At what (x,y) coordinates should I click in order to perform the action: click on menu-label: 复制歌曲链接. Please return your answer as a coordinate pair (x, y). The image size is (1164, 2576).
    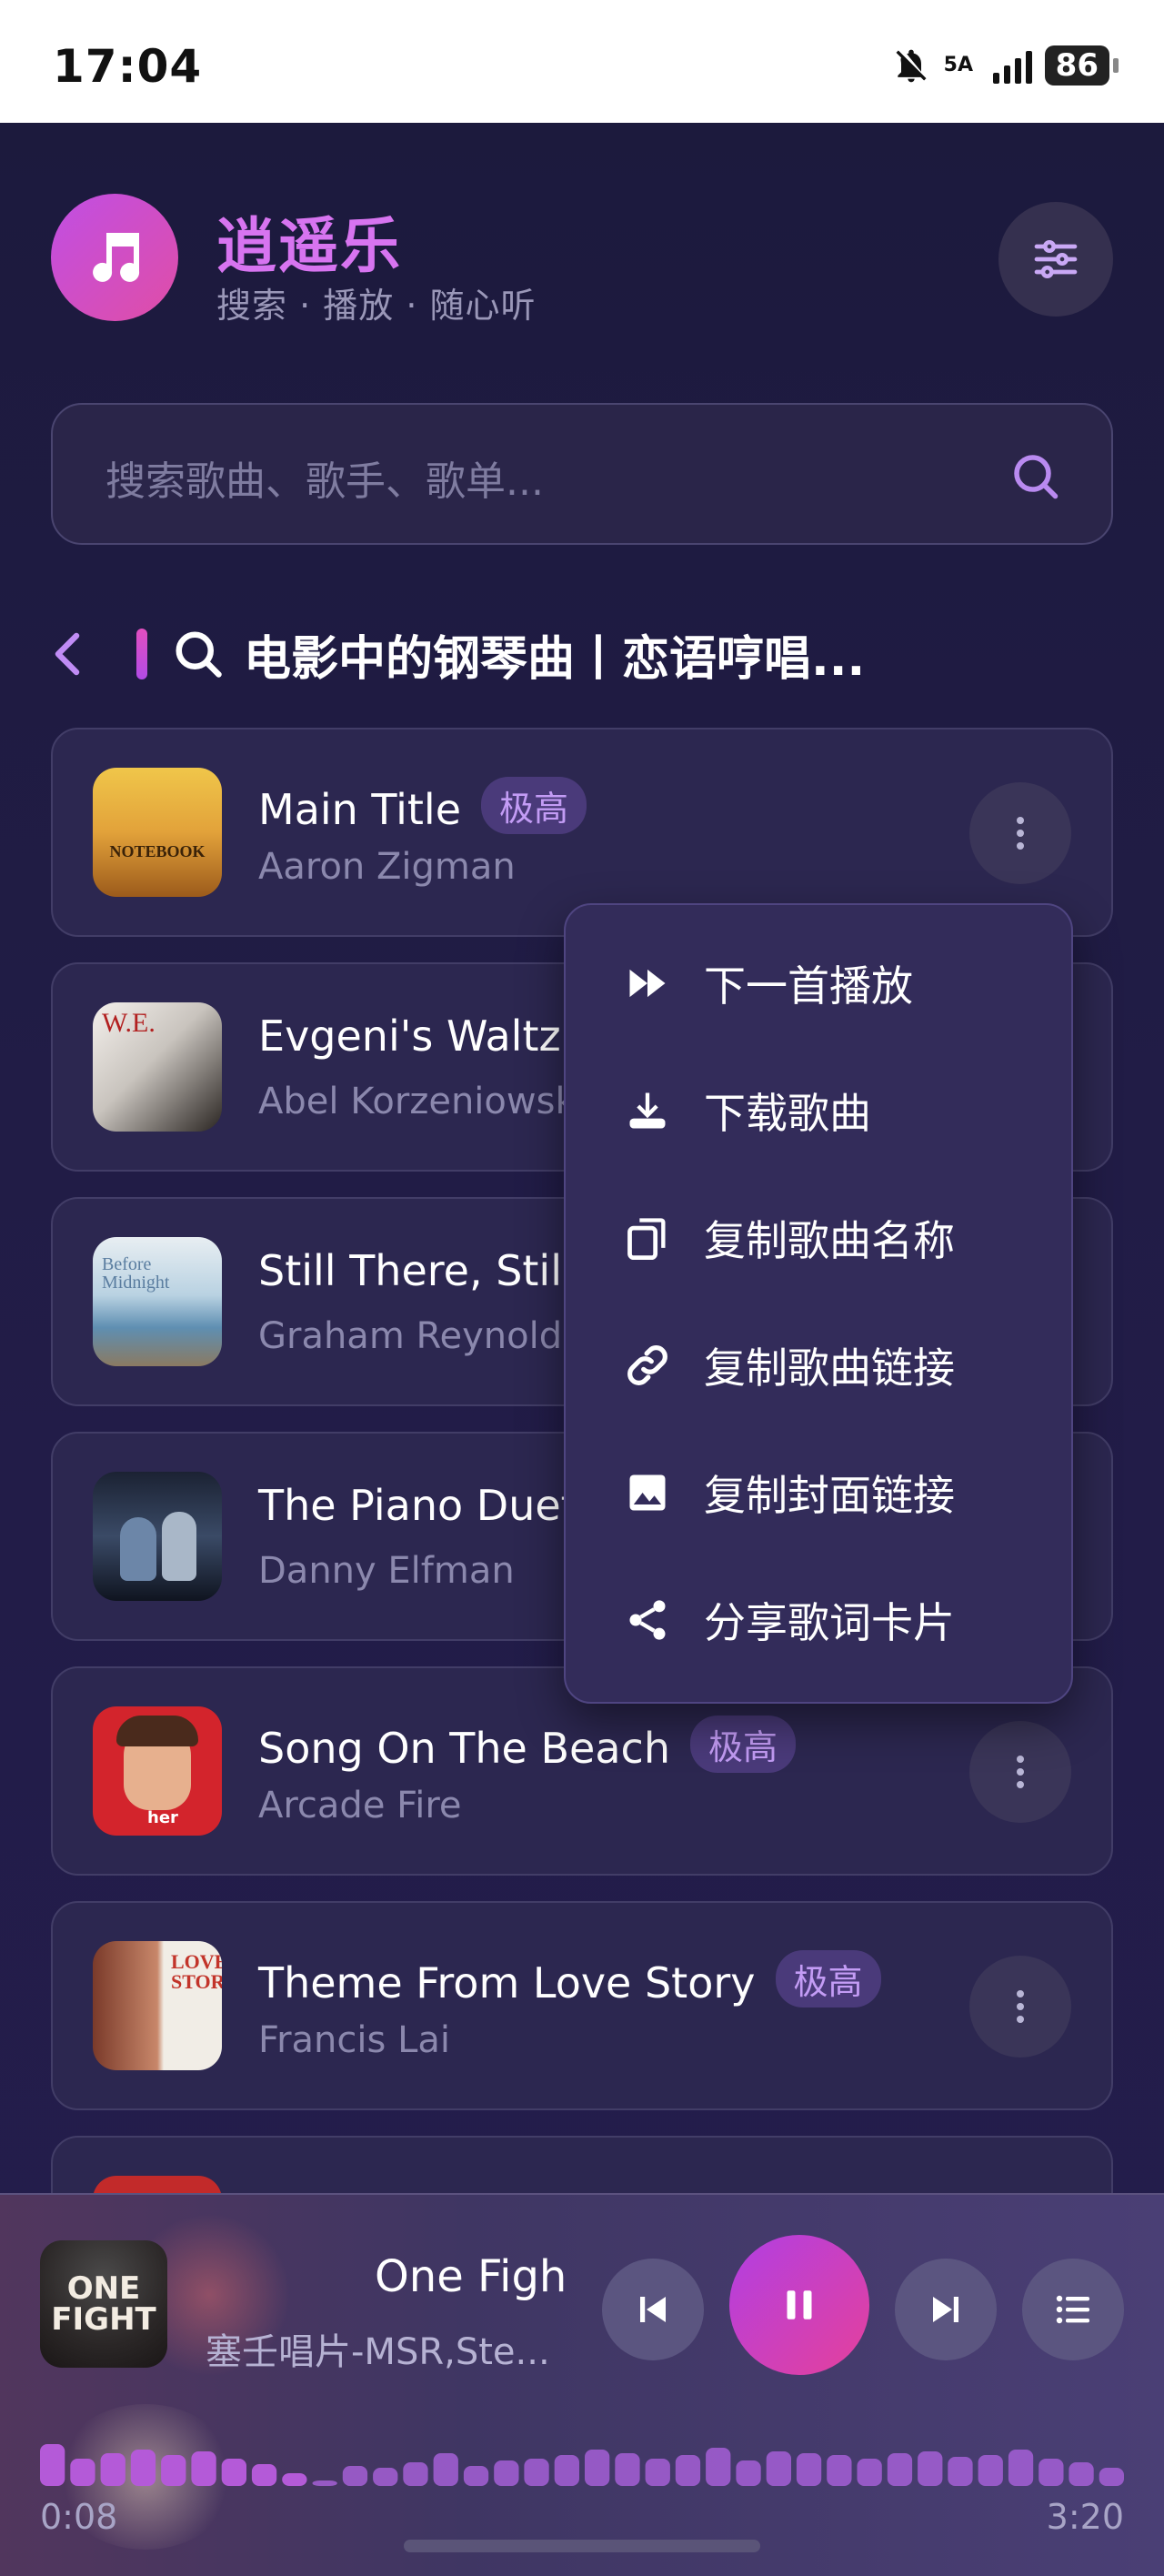
    Looking at the image, I should click on (830, 1368).